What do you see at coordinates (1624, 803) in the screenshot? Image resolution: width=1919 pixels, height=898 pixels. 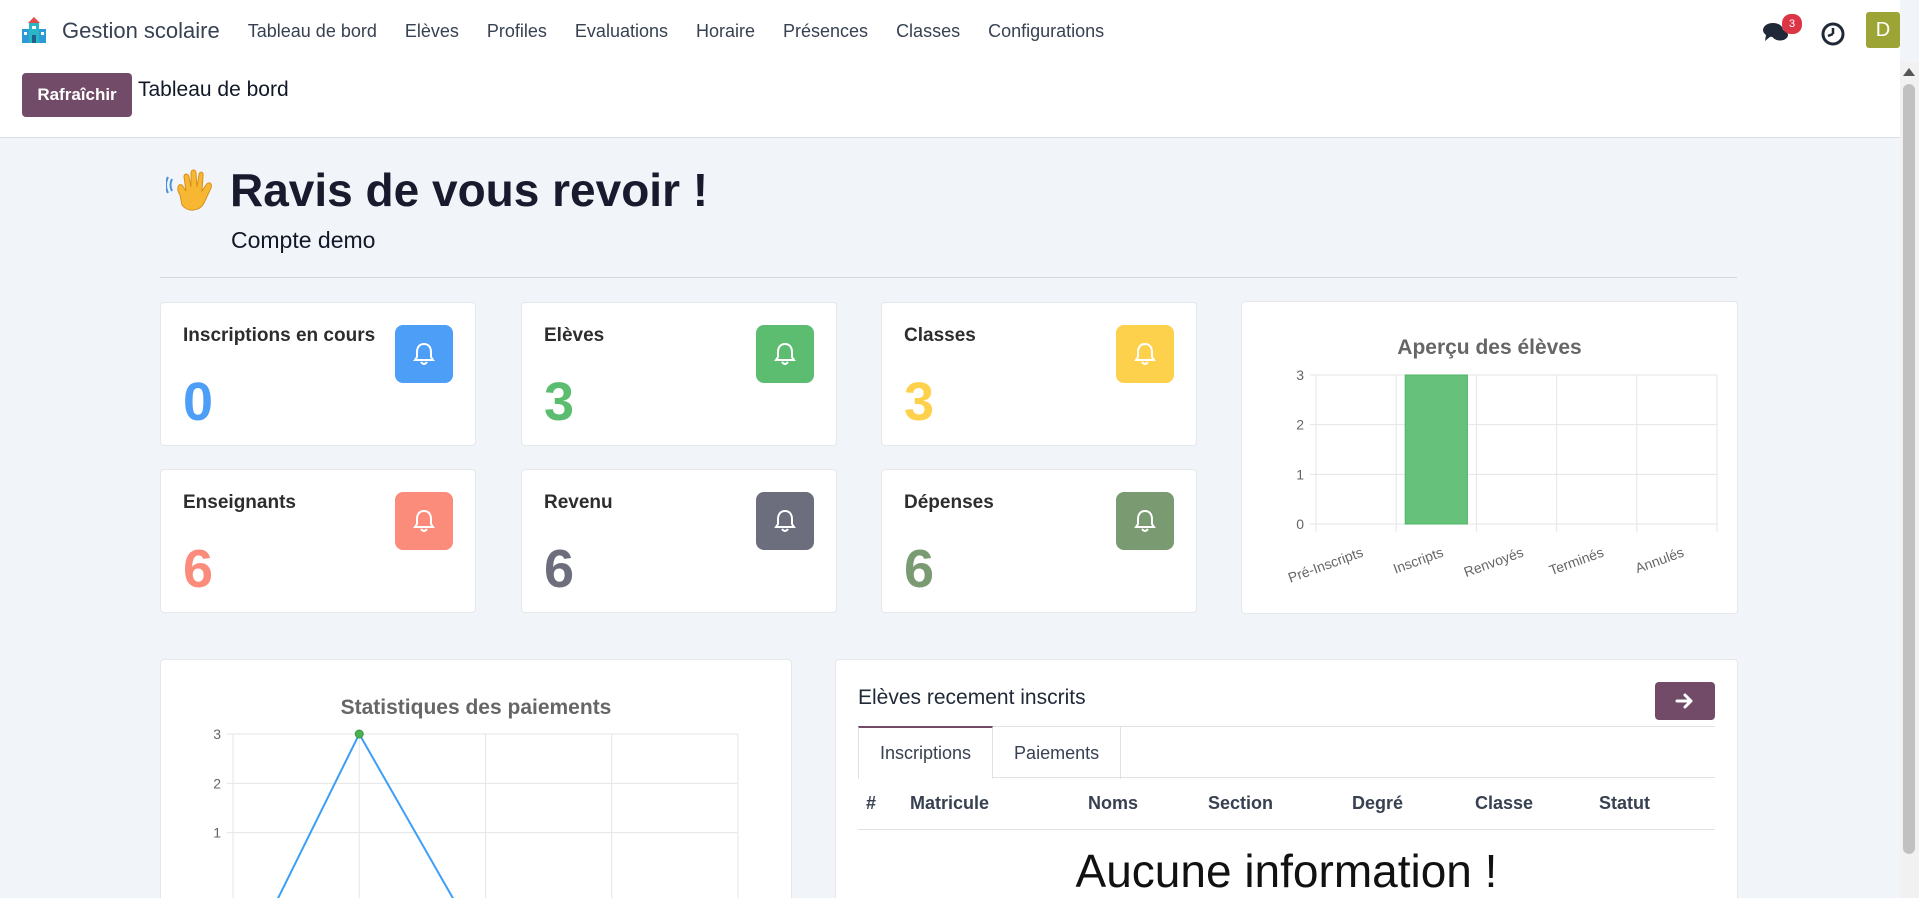 I see `column-header-status: Statut` at bounding box center [1624, 803].